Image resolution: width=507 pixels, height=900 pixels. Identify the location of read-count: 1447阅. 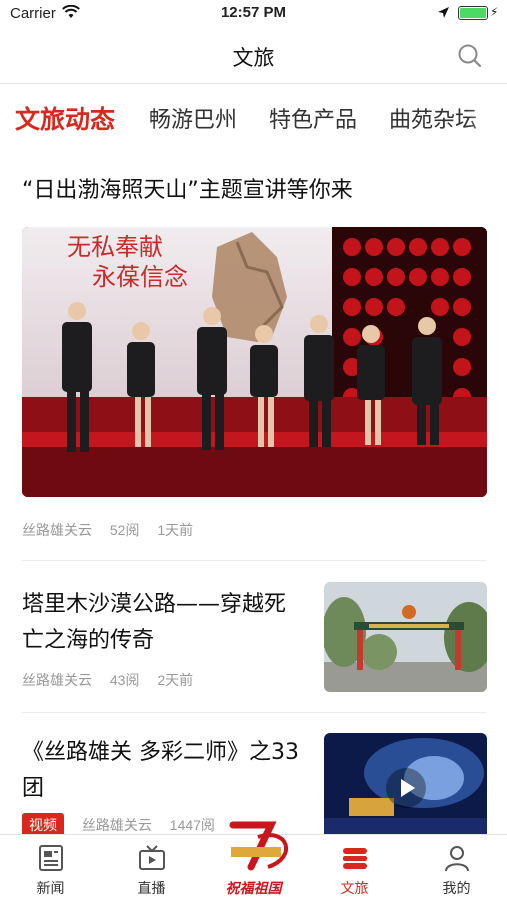
(192, 825).